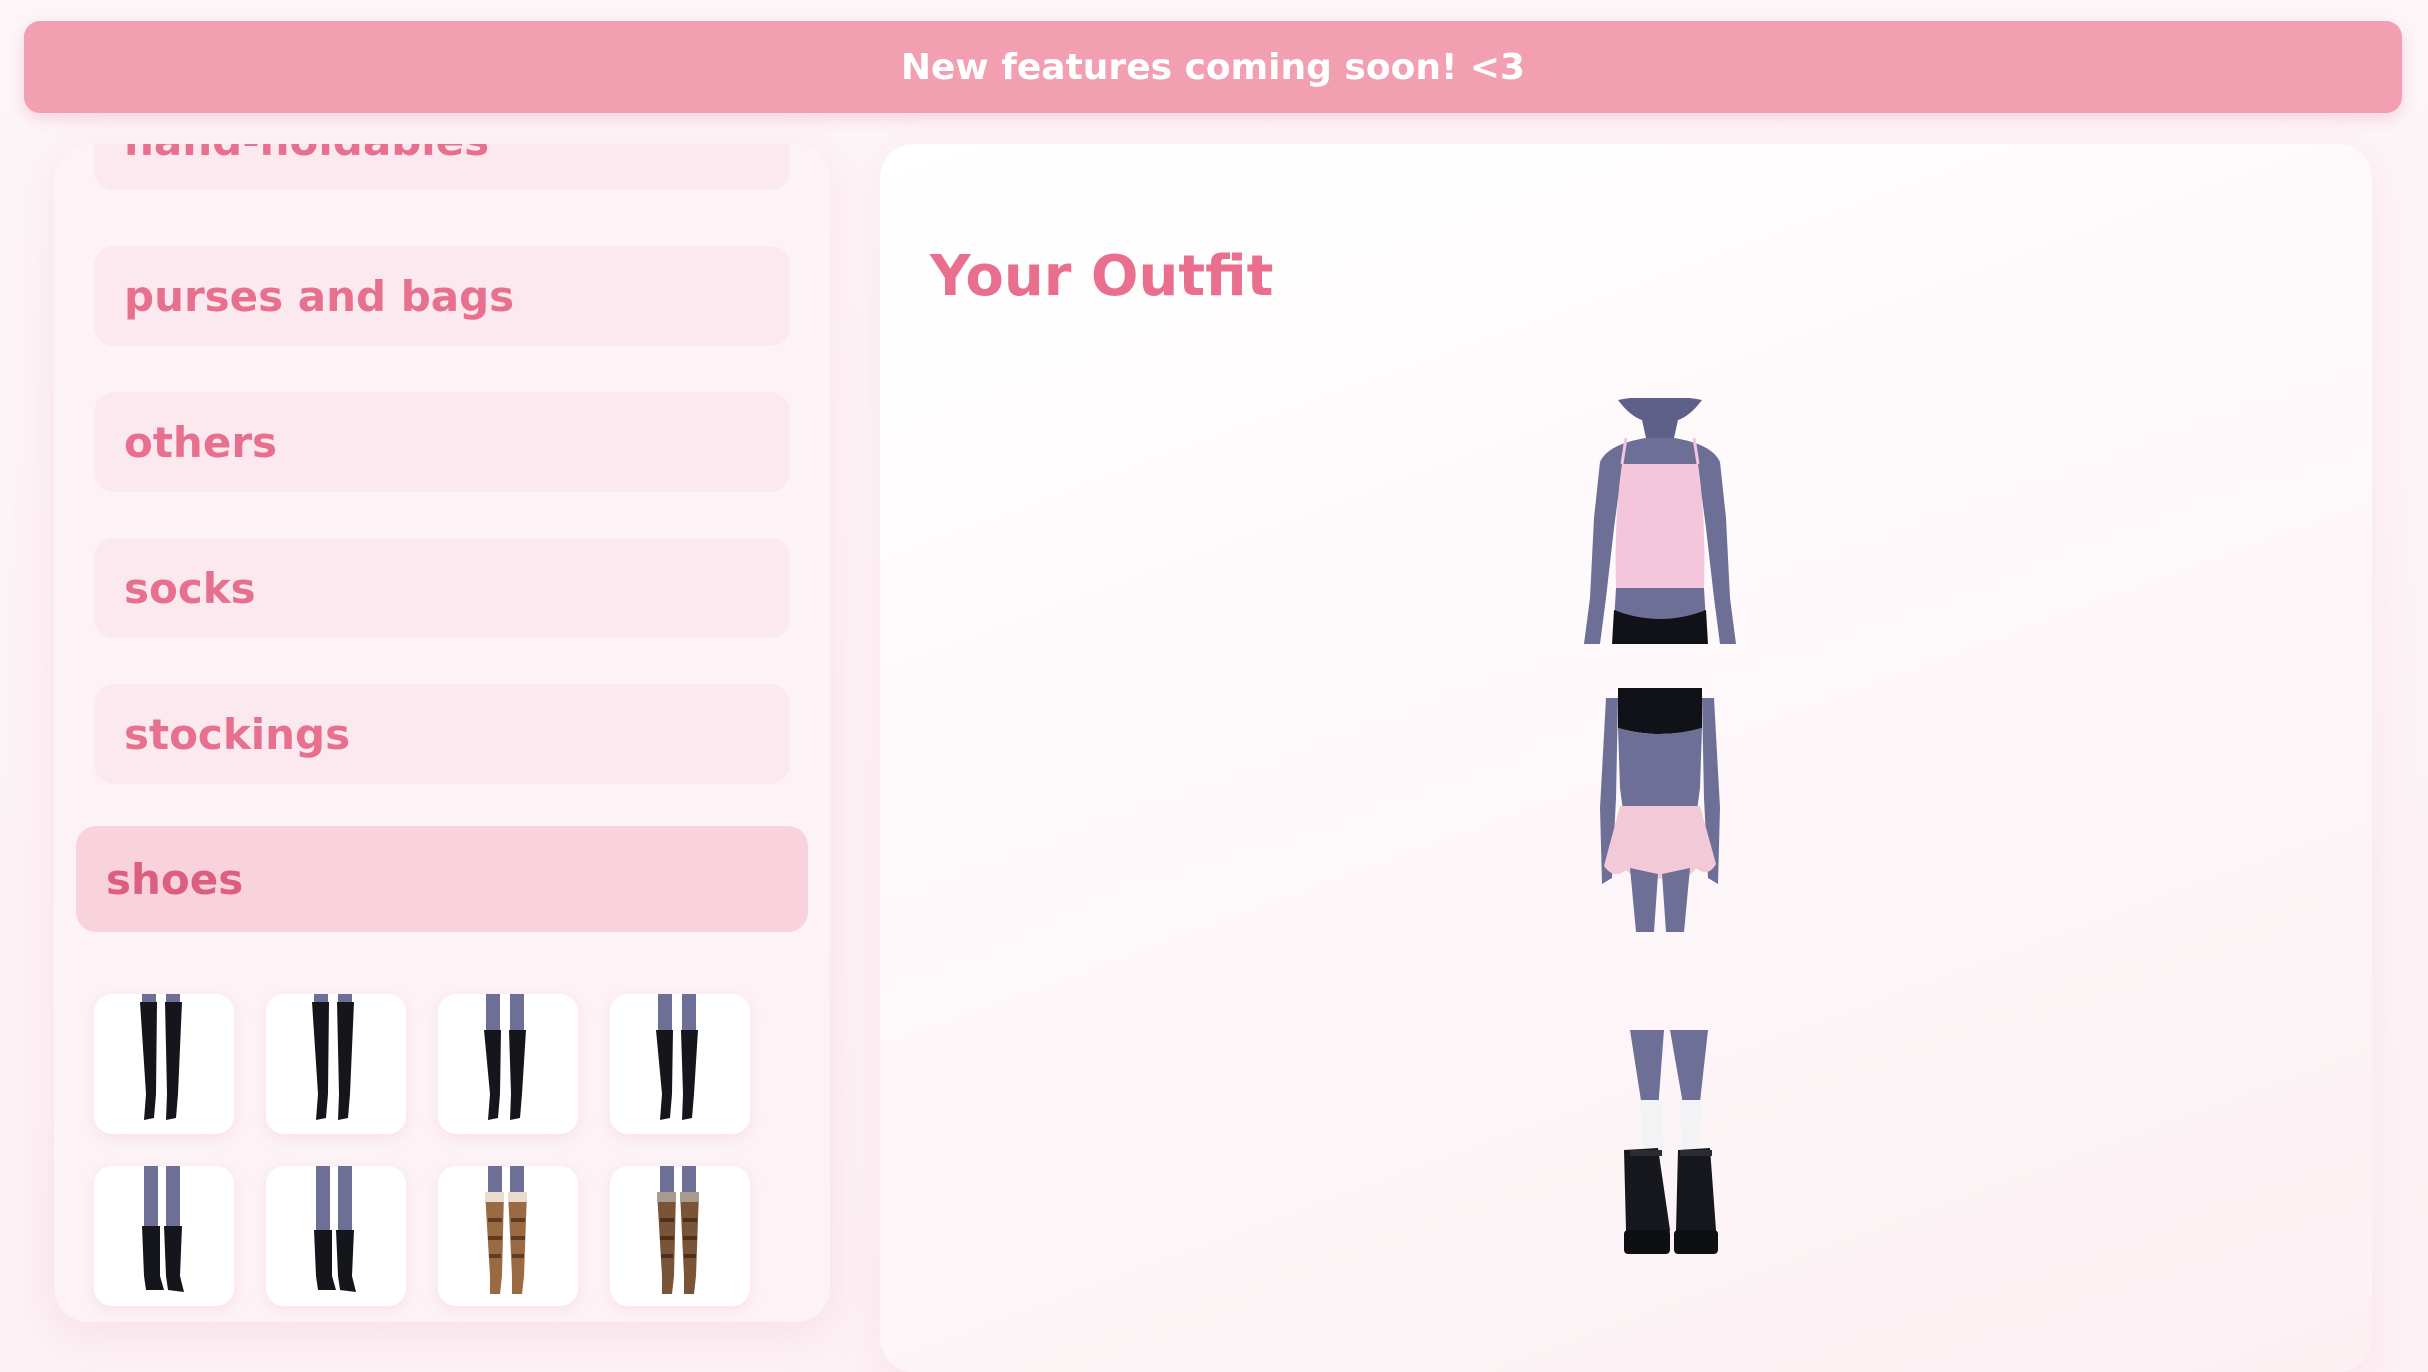 The width and height of the screenshot is (2428, 1372). What do you see at coordinates (190, 588) in the screenshot?
I see `category-label: socks` at bounding box center [190, 588].